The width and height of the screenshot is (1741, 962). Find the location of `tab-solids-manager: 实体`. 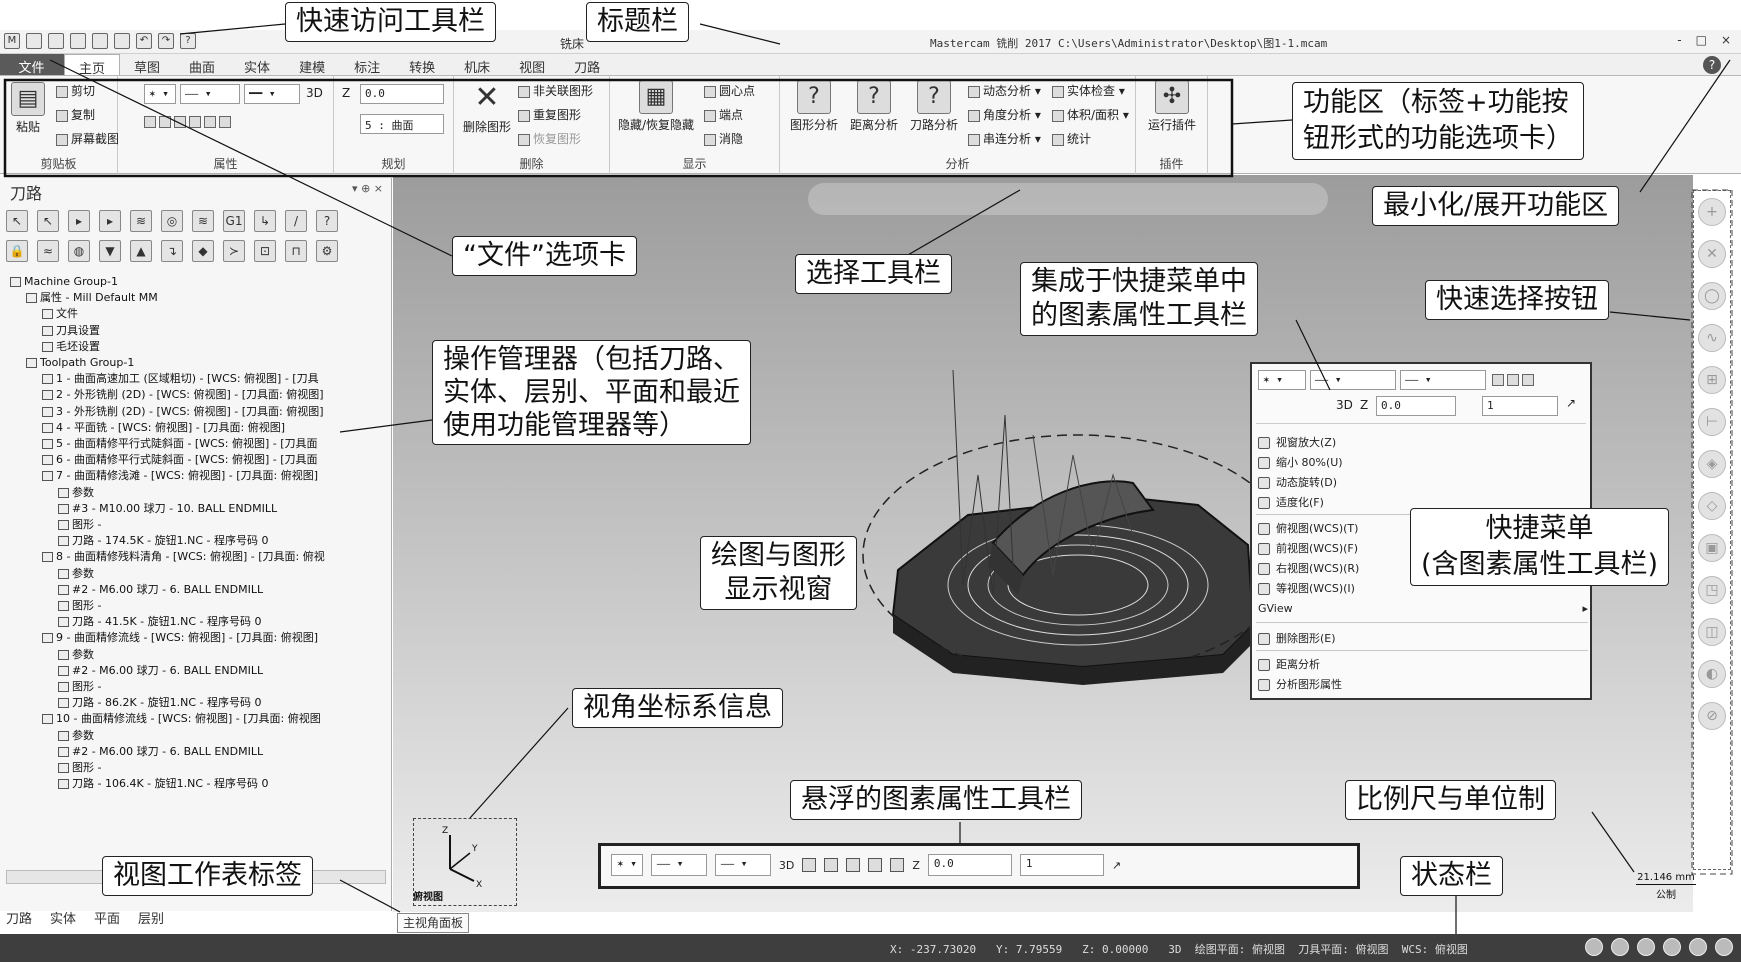

tab-solids-manager: 实体 is located at coordinates (63, 917).